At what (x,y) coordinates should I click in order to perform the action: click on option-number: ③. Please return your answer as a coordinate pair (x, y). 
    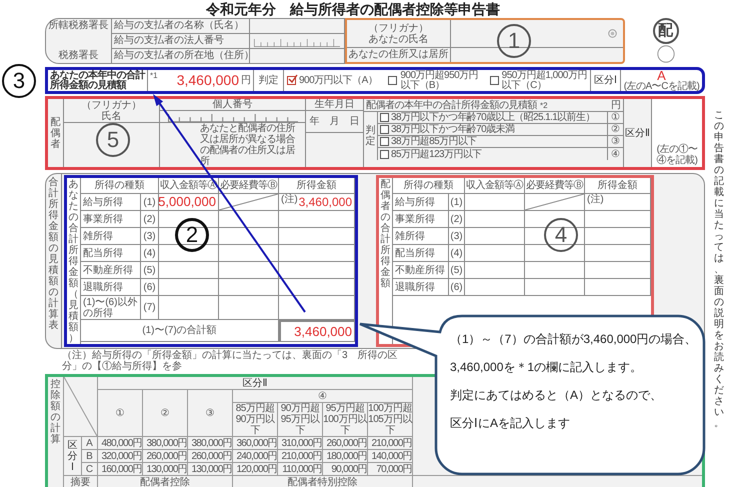
    Looking at the image, I should click on (615, 141).